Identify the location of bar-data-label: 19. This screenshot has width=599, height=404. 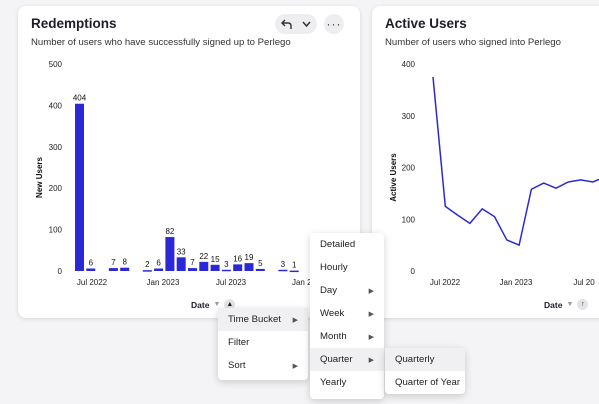
(249, 257).